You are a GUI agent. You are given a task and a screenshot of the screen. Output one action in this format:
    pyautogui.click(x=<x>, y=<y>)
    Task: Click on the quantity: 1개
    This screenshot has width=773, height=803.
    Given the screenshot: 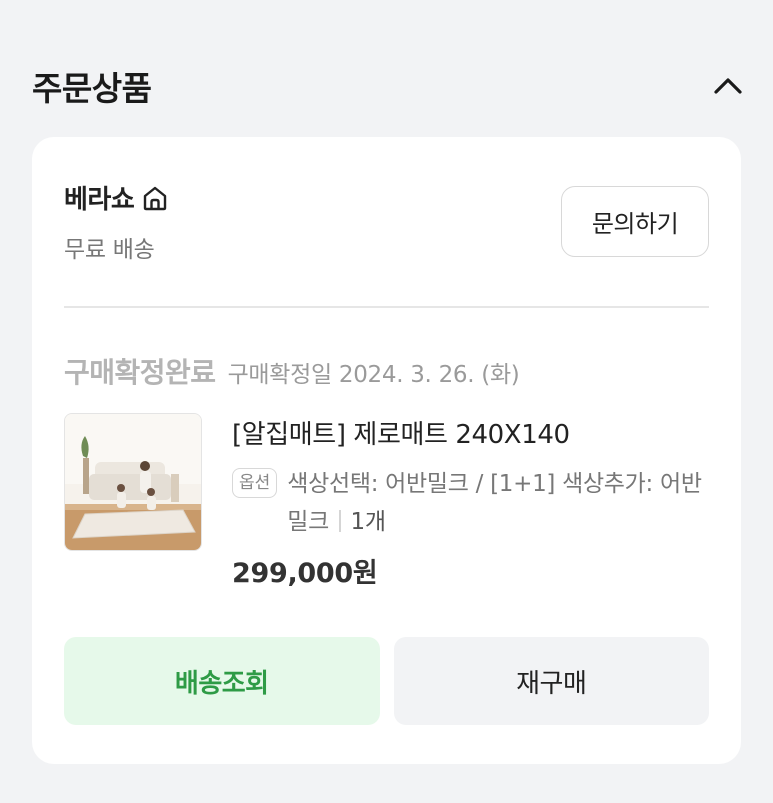 What is the action you would take?
    pyautogui.click(x=368, y=522)
    